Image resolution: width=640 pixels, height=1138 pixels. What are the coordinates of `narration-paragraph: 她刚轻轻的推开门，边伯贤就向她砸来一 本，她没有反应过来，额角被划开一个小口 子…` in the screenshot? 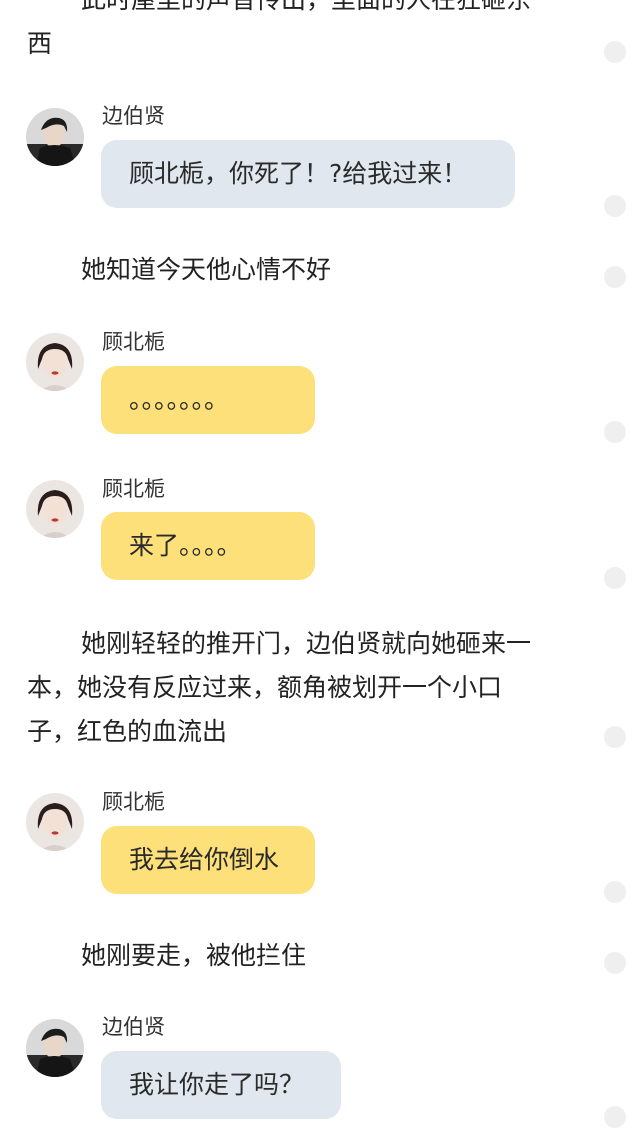 It's located at (297, 688).